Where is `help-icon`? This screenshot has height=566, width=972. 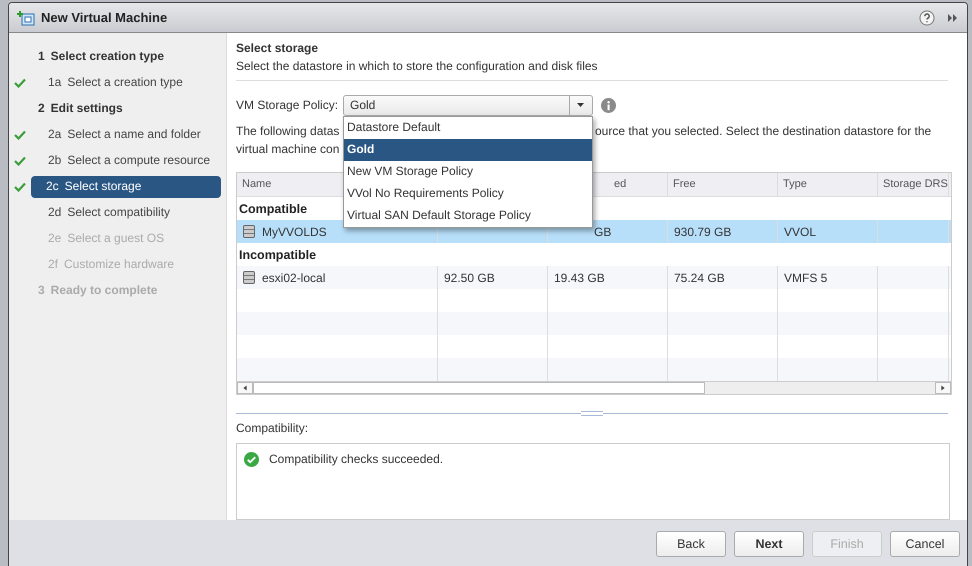
help-icon is located at coordinates (927, 18).